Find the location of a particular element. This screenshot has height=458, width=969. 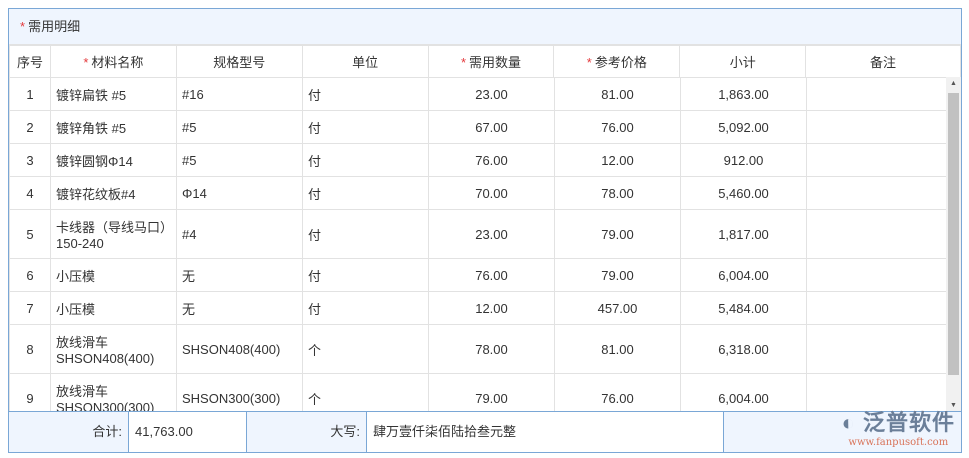

cell-name: 放线滑车 SHSON408(400) is located at coordinates (113, 349).